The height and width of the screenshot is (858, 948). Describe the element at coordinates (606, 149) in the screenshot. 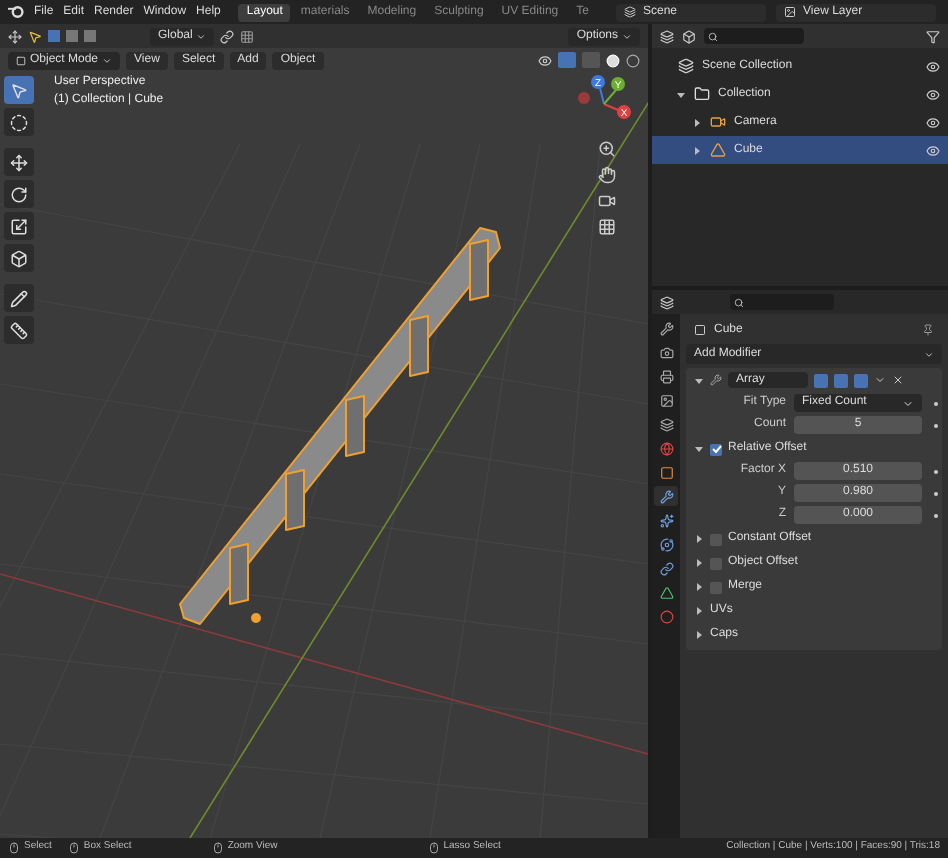

I see `zoom-icon` at that location.